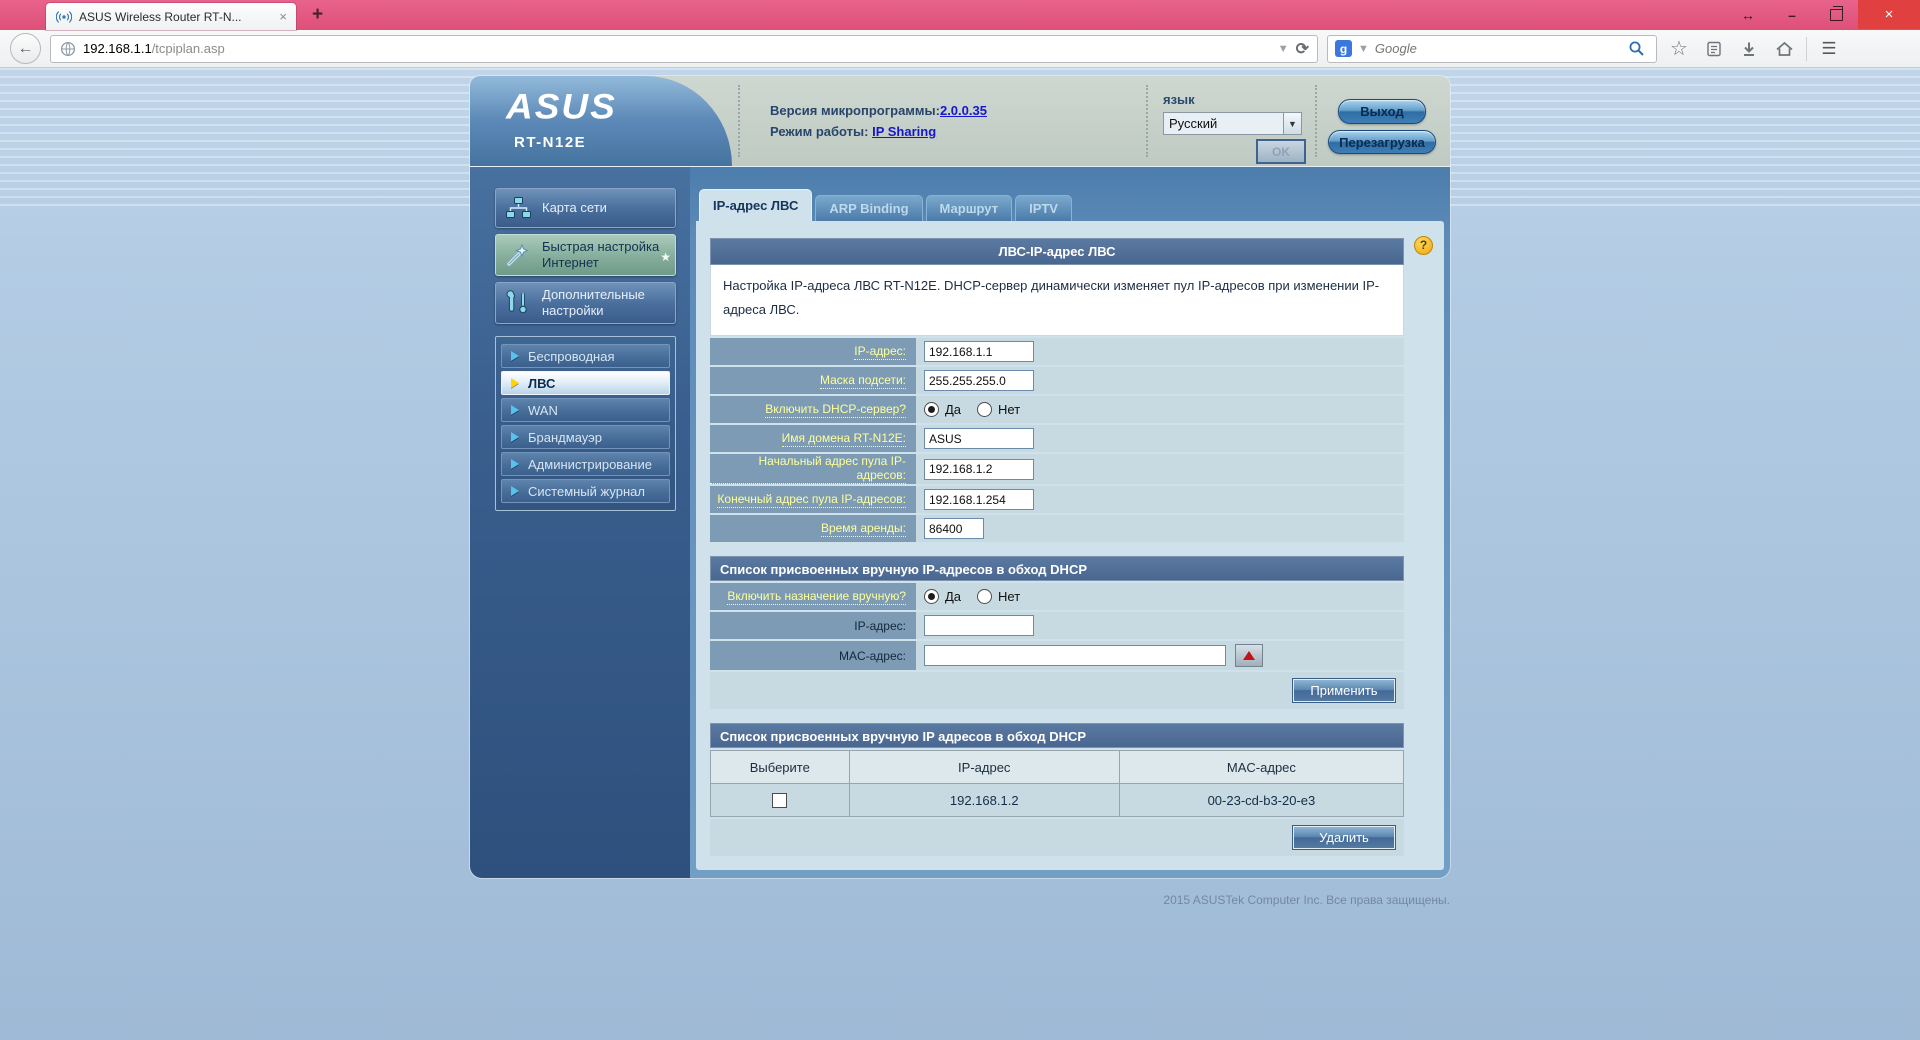 The image size is (1920, 1040). I want to click on url-dropdown-icon: ▼, so click(1283, 49).